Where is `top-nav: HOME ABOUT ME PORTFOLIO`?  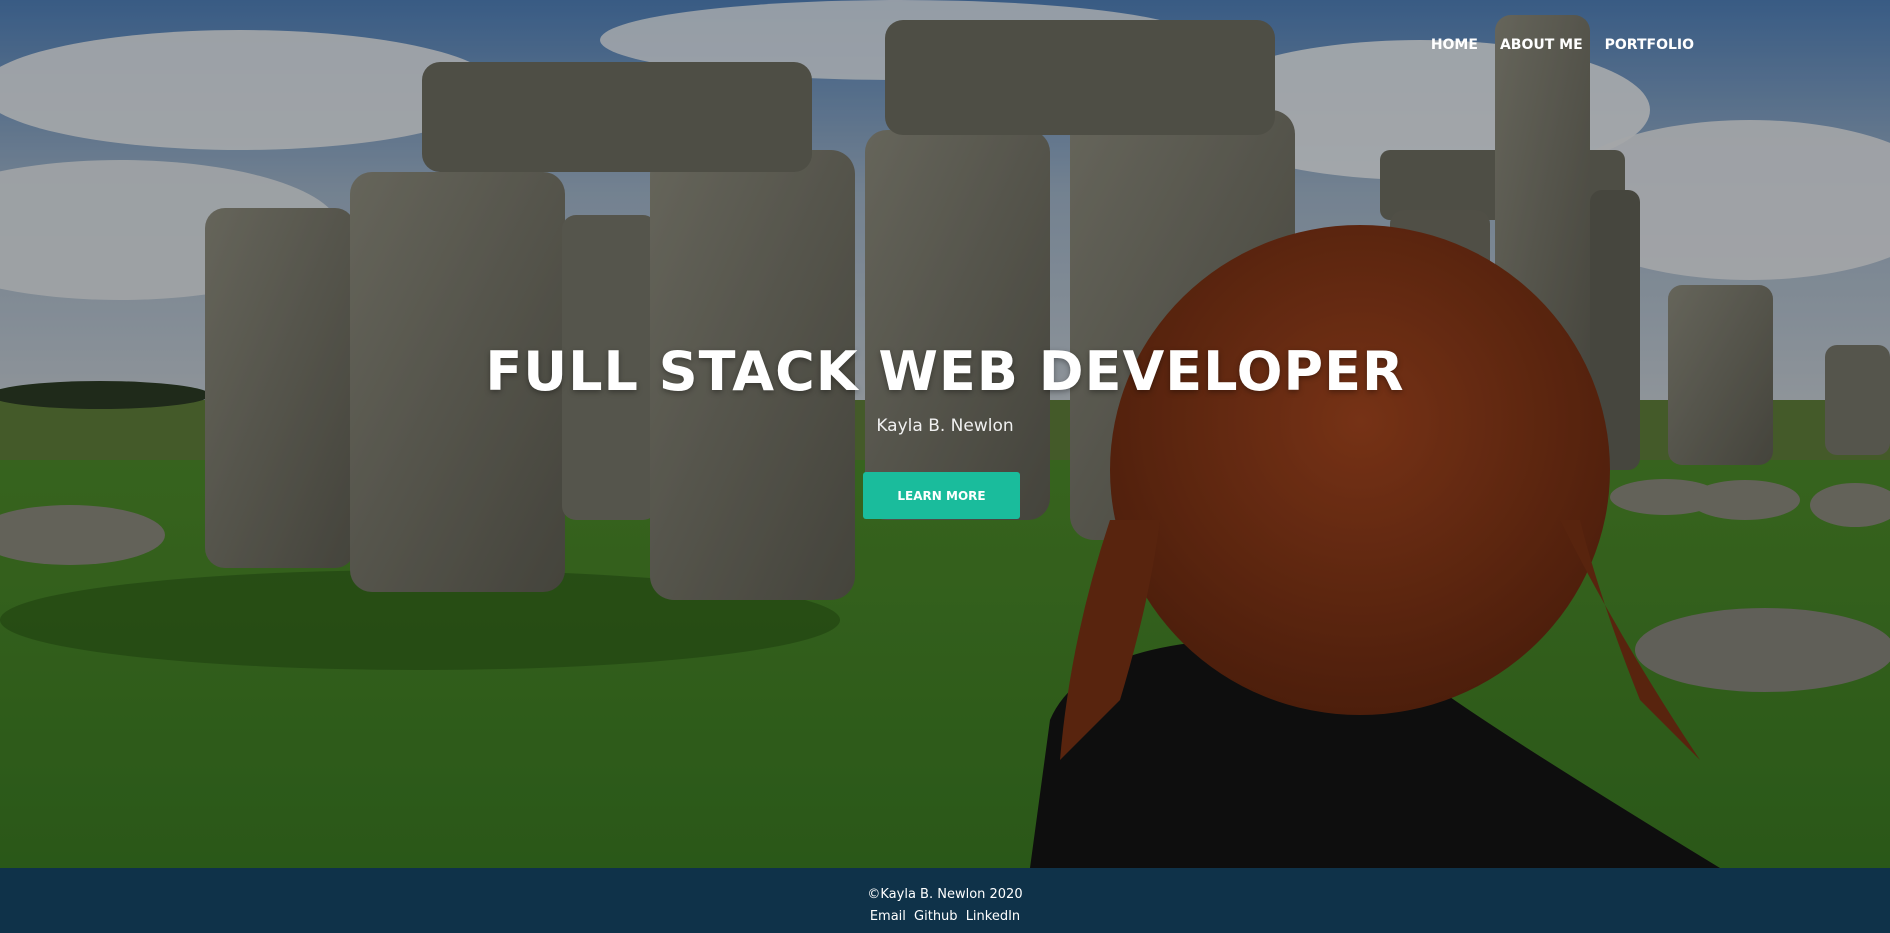
top-nav: HOME ABOUT ME PORTFOLIO is located at coordinates (1562, 45).